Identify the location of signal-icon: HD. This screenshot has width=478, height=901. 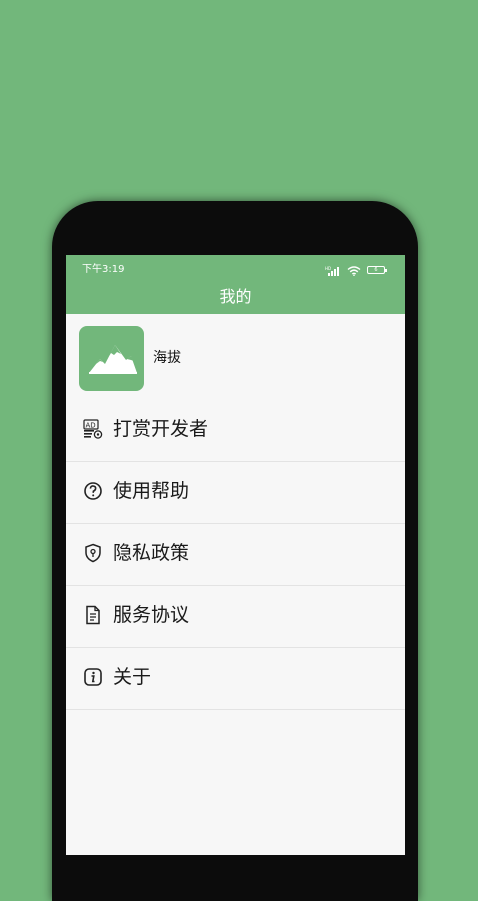
(333, 270).